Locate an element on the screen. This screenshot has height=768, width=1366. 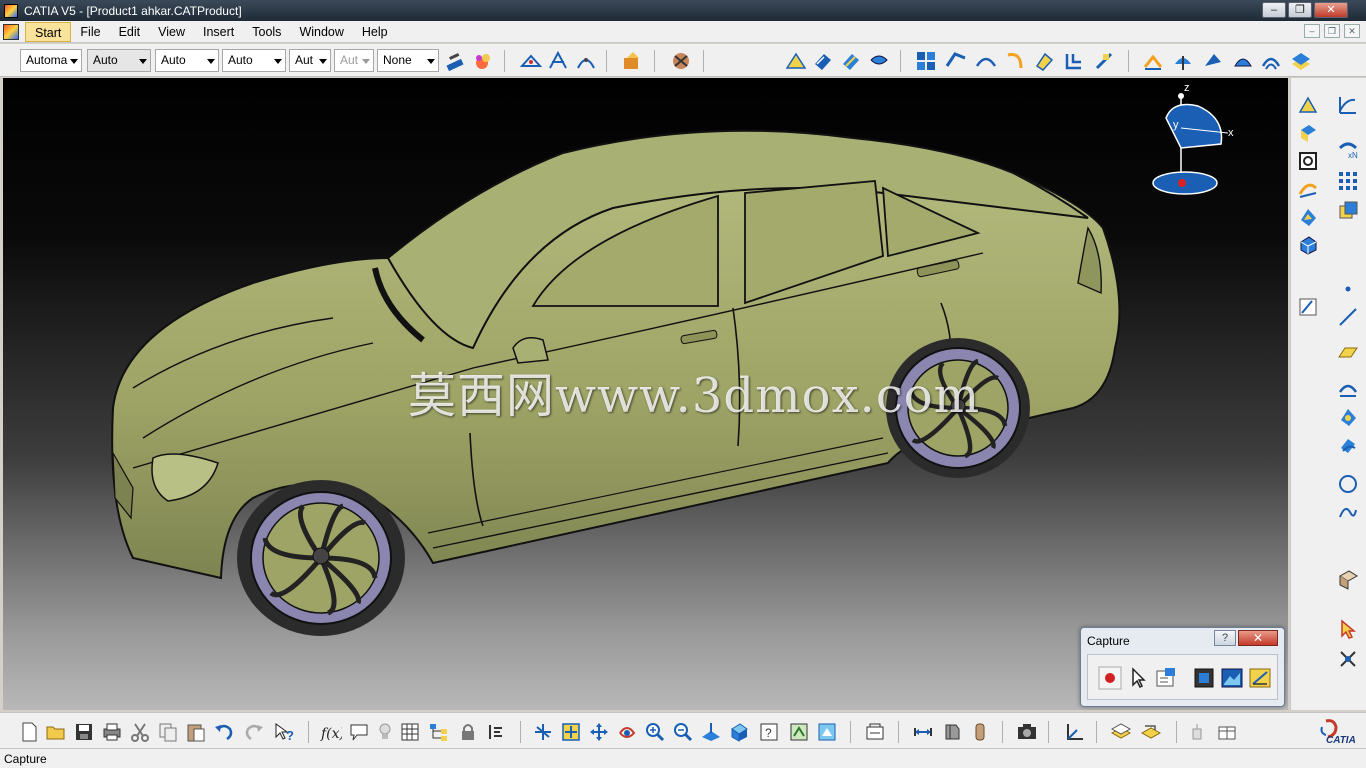
compass-widget is located at coordinates (1190, 144).